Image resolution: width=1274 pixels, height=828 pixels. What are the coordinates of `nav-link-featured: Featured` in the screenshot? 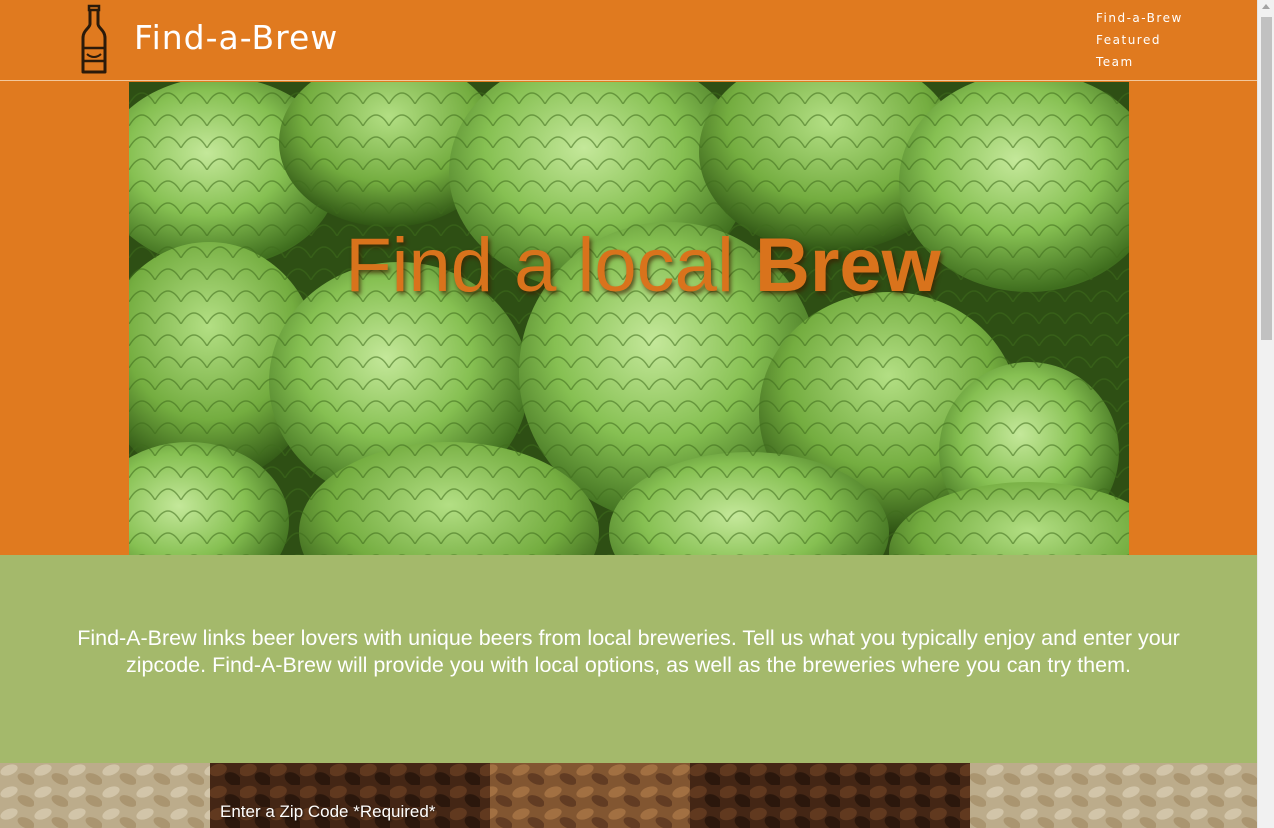 It's located at (1128, 40).